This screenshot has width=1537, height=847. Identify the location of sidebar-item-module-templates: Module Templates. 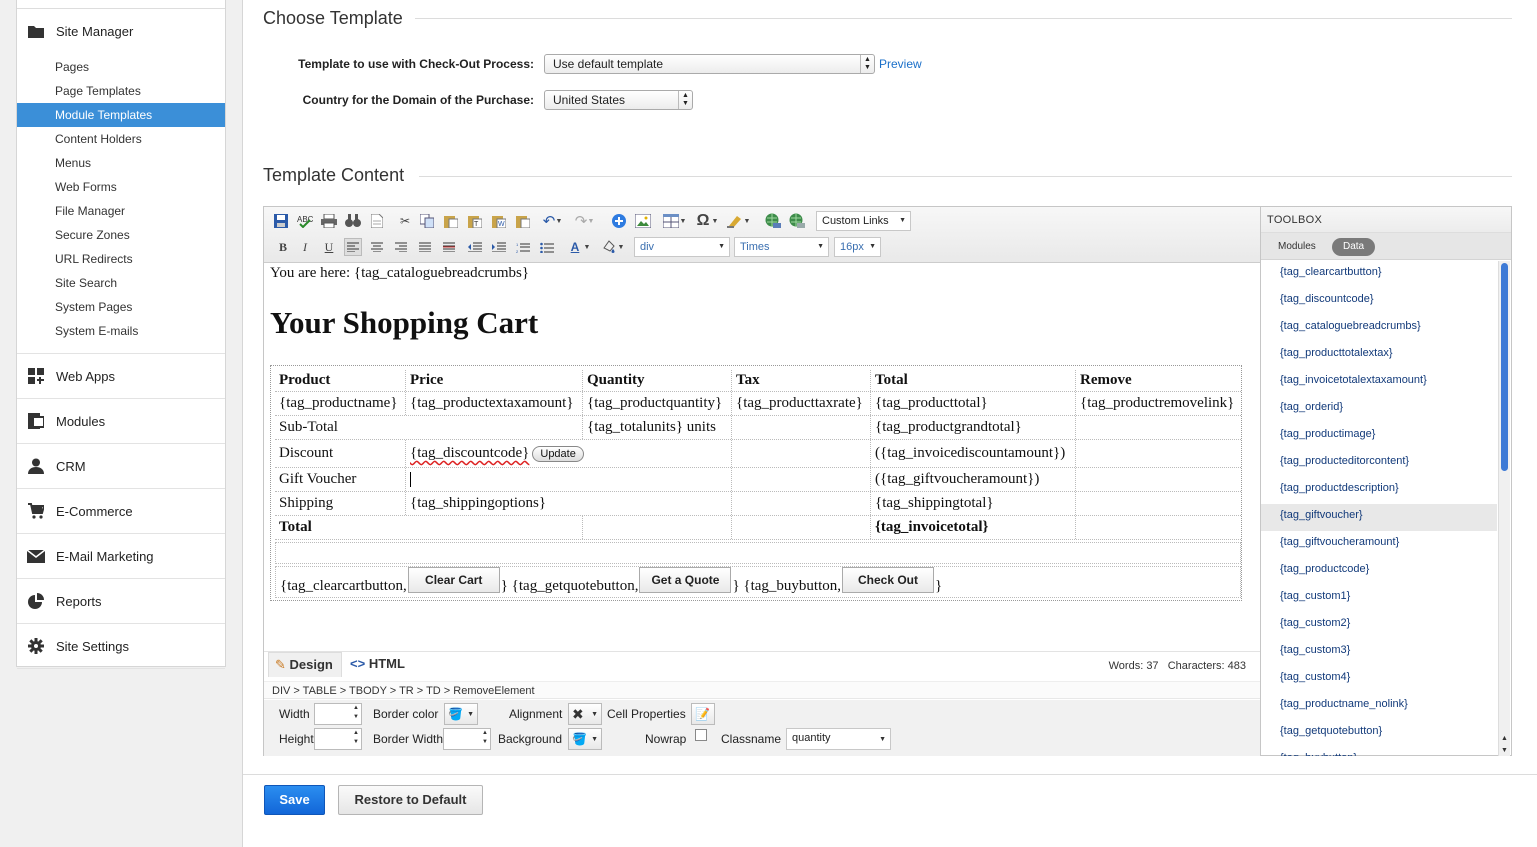
(121, 115).